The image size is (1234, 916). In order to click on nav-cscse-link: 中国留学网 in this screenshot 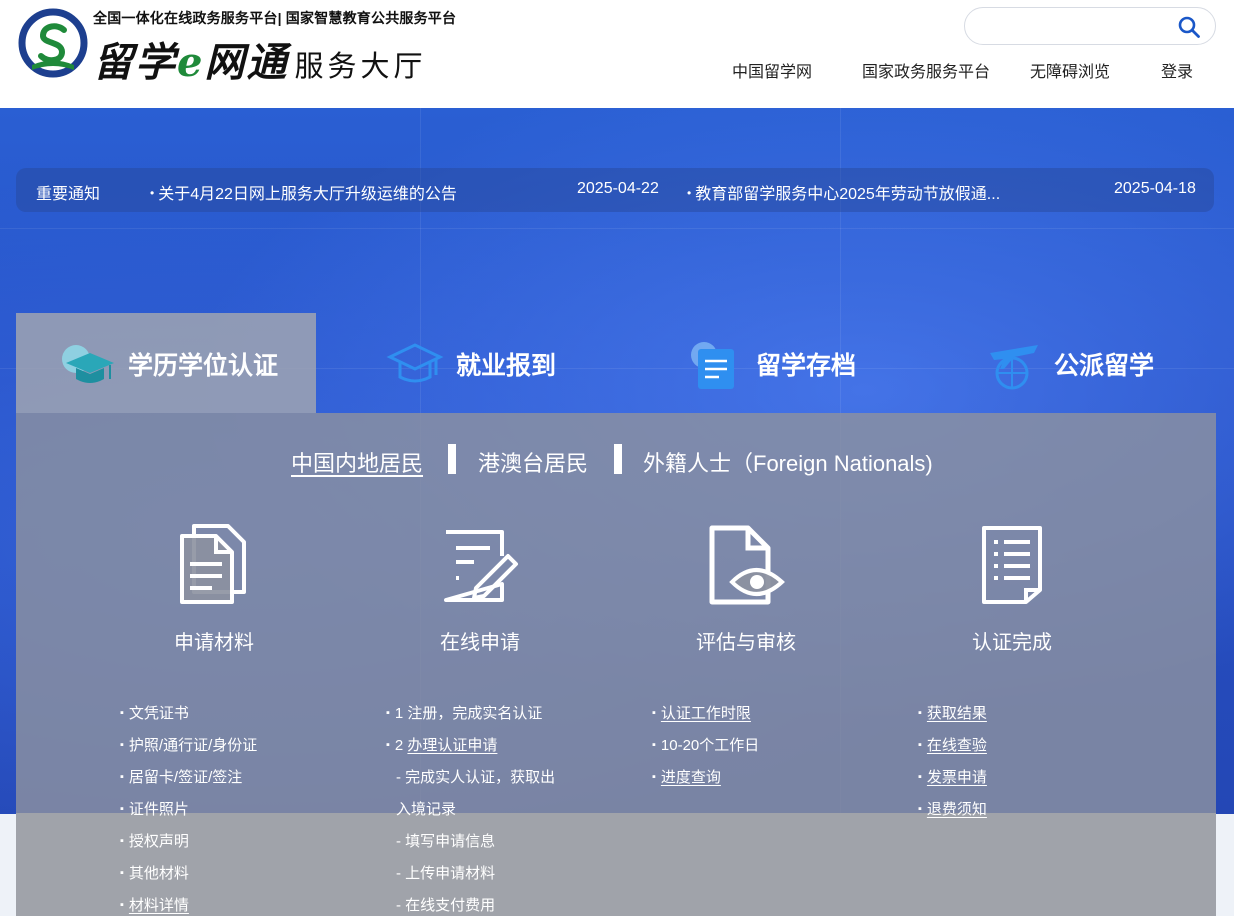, I will do `click(772, 70)`.